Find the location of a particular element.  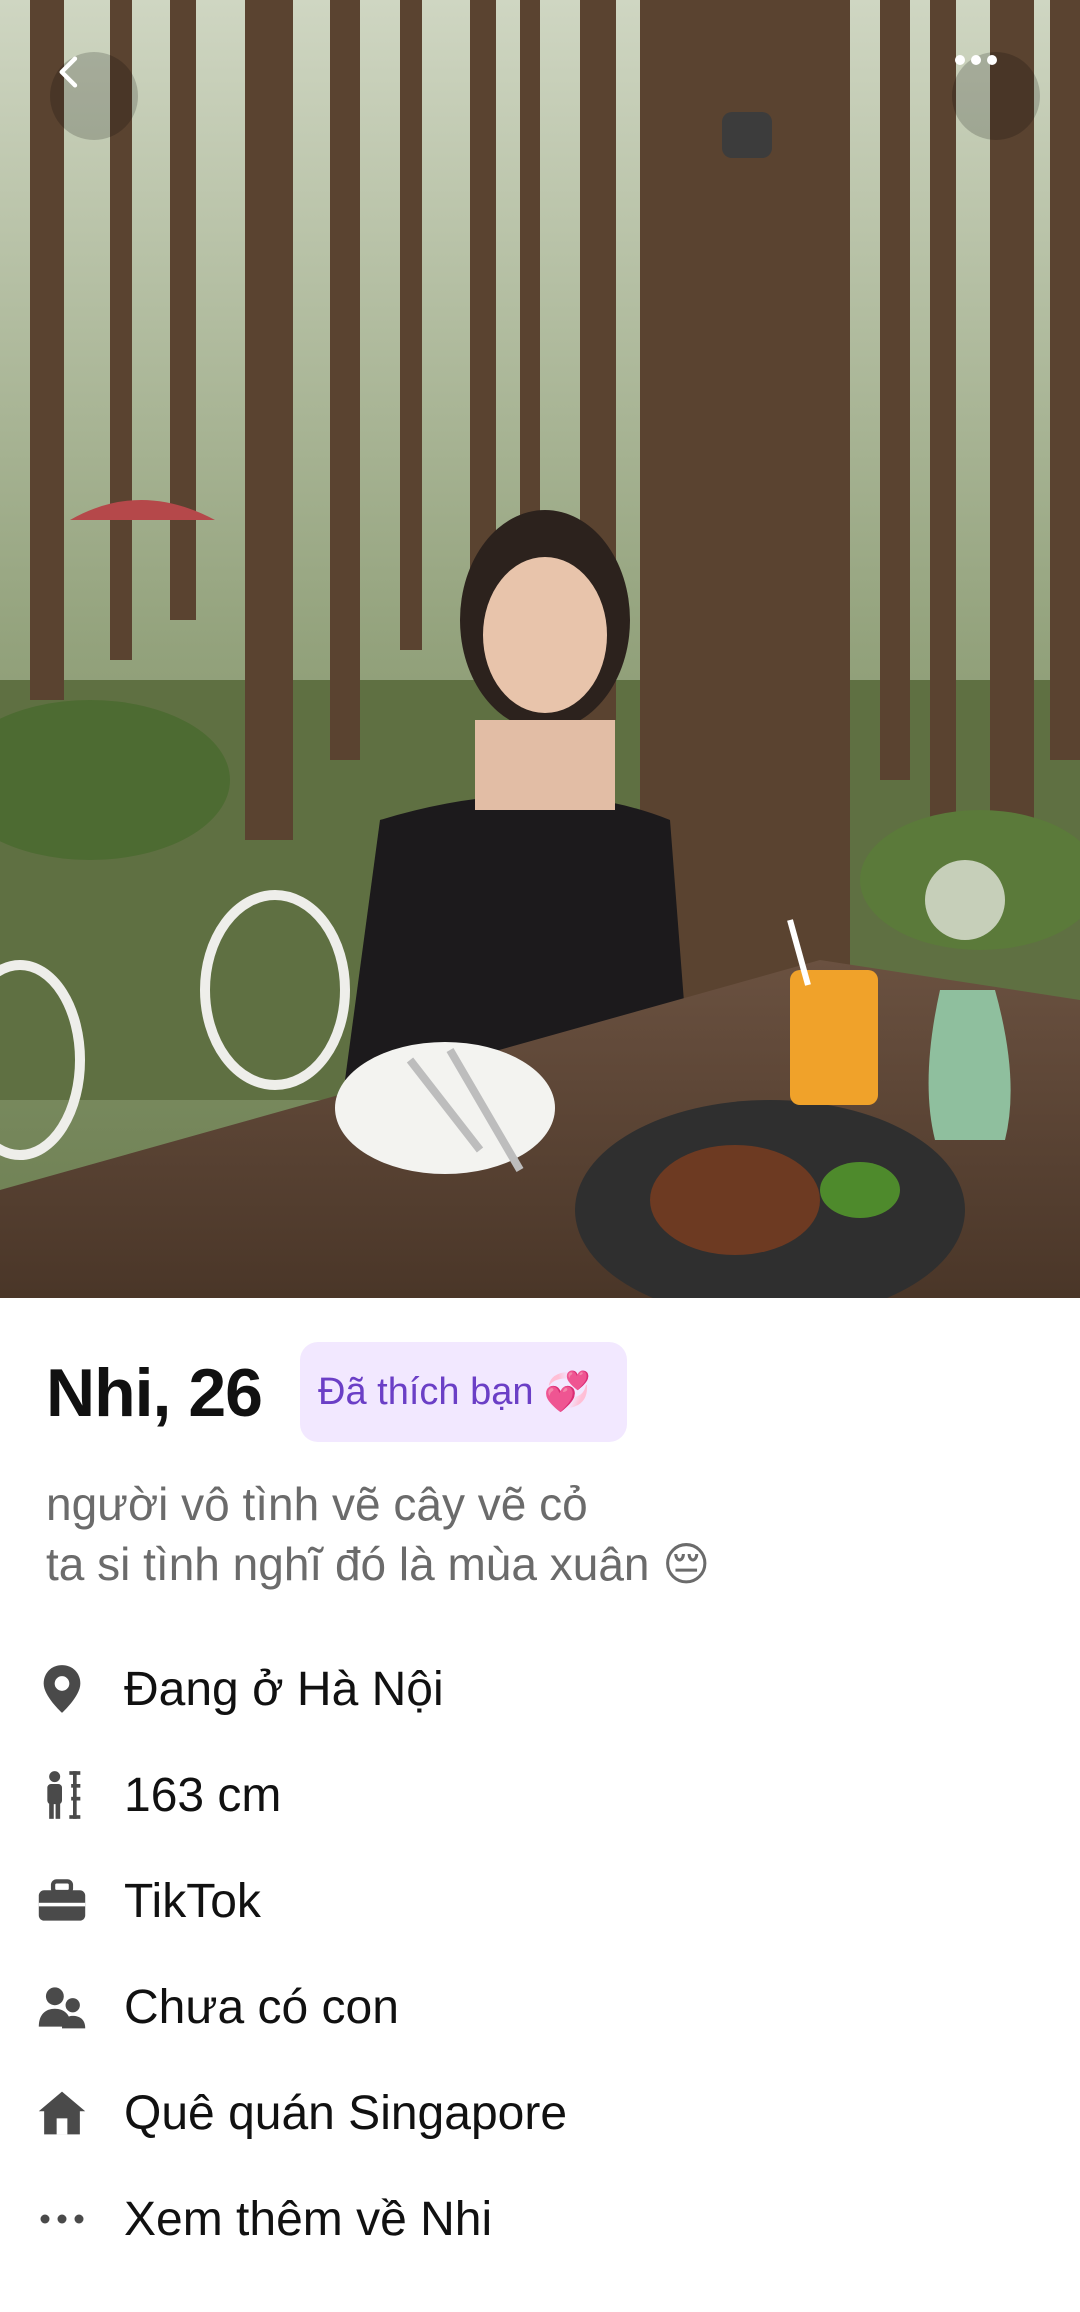

briefcase-icon is located at coordinates (62, 1901).